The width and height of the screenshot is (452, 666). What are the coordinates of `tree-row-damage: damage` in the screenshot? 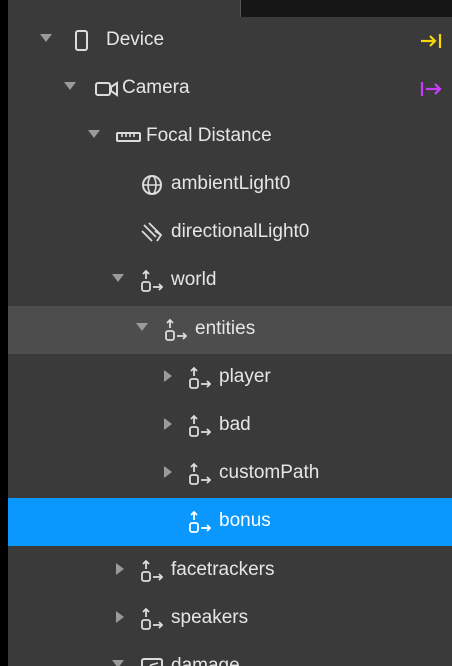 It's located at (230, 654).